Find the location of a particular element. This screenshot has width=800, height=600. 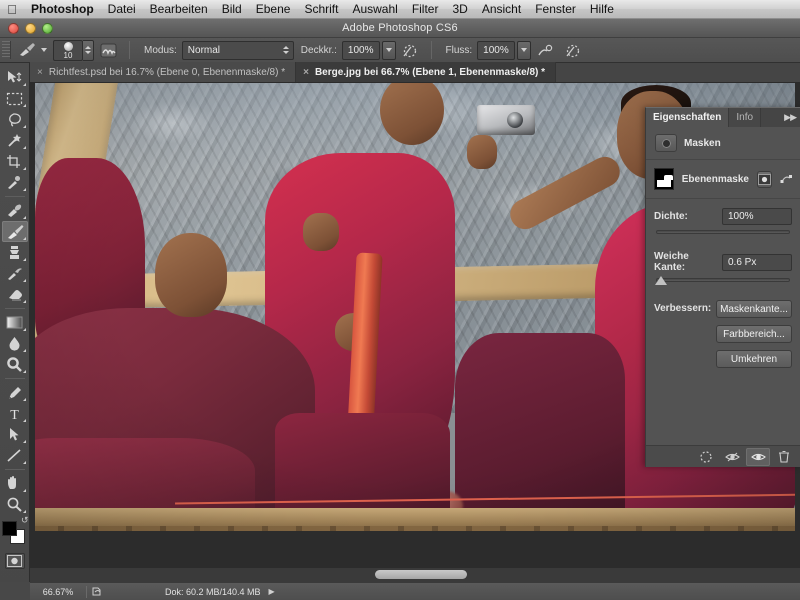

color-swatches: ↺ is located at coordinates (15, 531).